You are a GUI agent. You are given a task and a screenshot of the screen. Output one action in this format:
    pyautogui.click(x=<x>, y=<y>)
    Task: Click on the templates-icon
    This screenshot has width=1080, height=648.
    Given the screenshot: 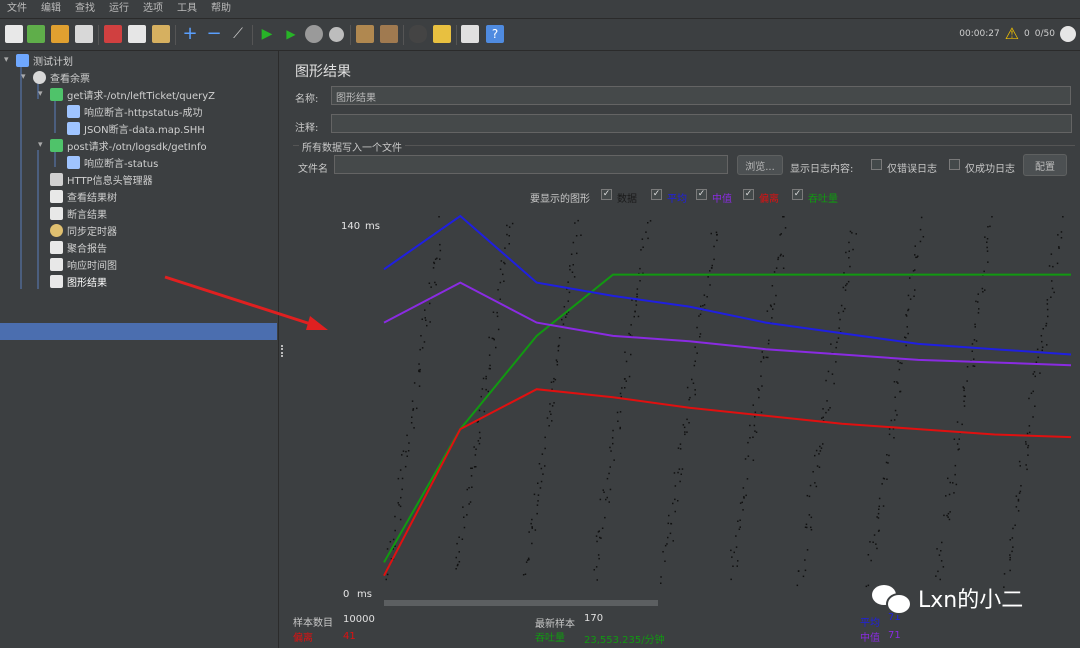 What is the action you would take?
    pyautogui.click(x=36, y=34)
    